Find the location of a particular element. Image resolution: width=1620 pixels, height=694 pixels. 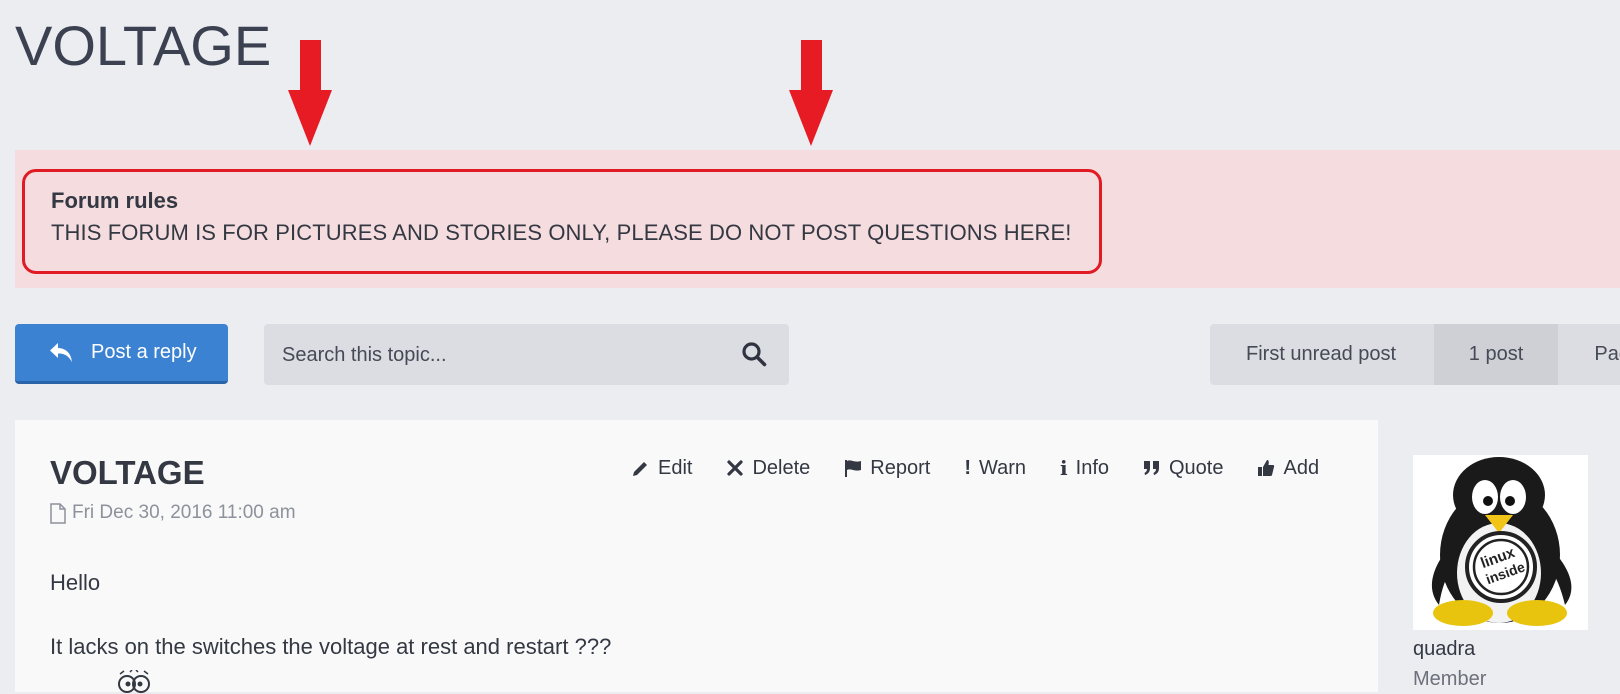

info-button: i Info is located at coordinates (1084, 468).